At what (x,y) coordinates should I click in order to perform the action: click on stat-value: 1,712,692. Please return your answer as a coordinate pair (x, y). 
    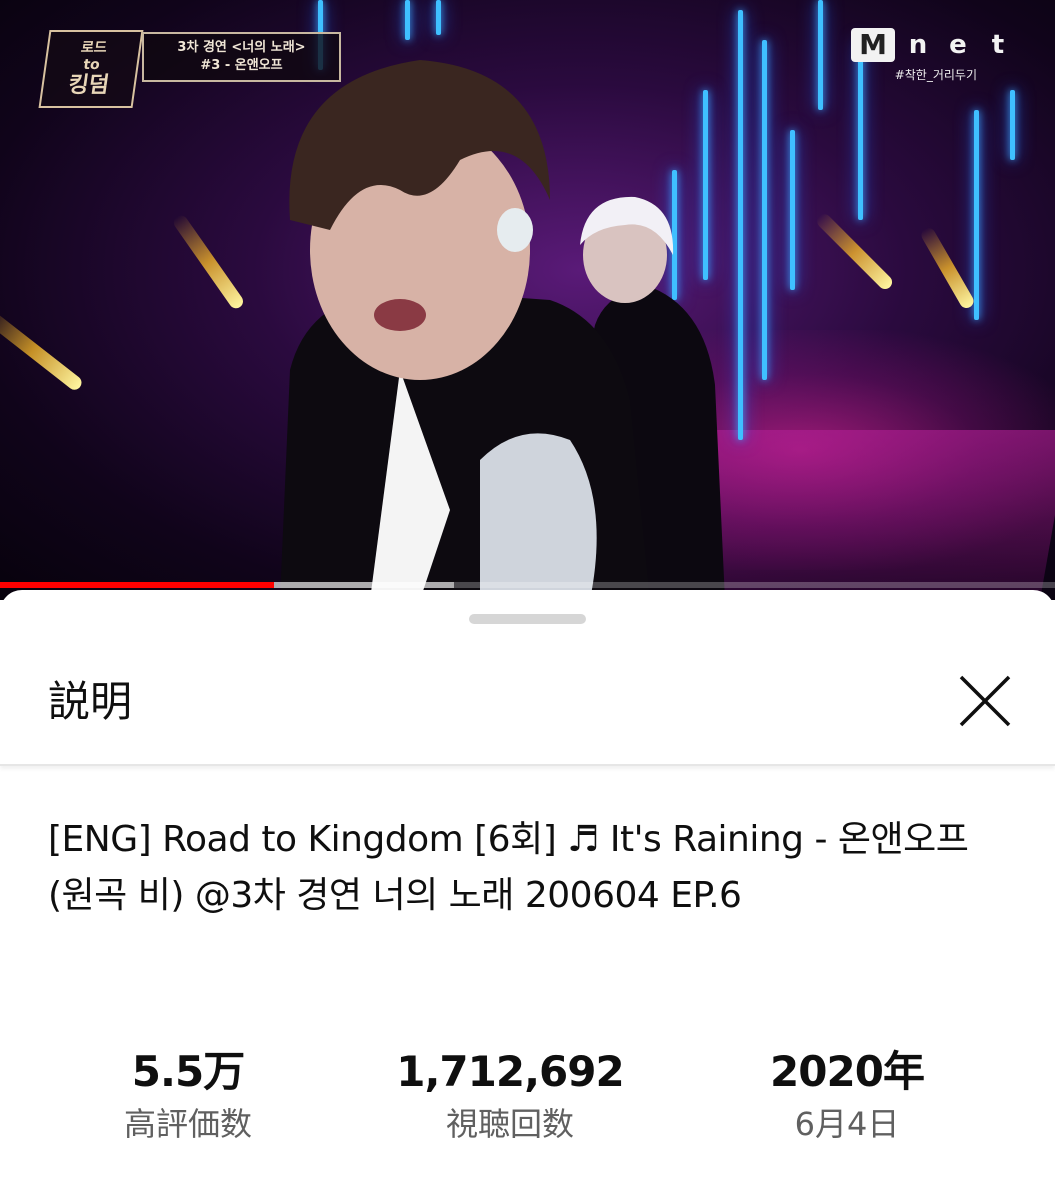
    Looking at the image, I should click on (510, 1071).